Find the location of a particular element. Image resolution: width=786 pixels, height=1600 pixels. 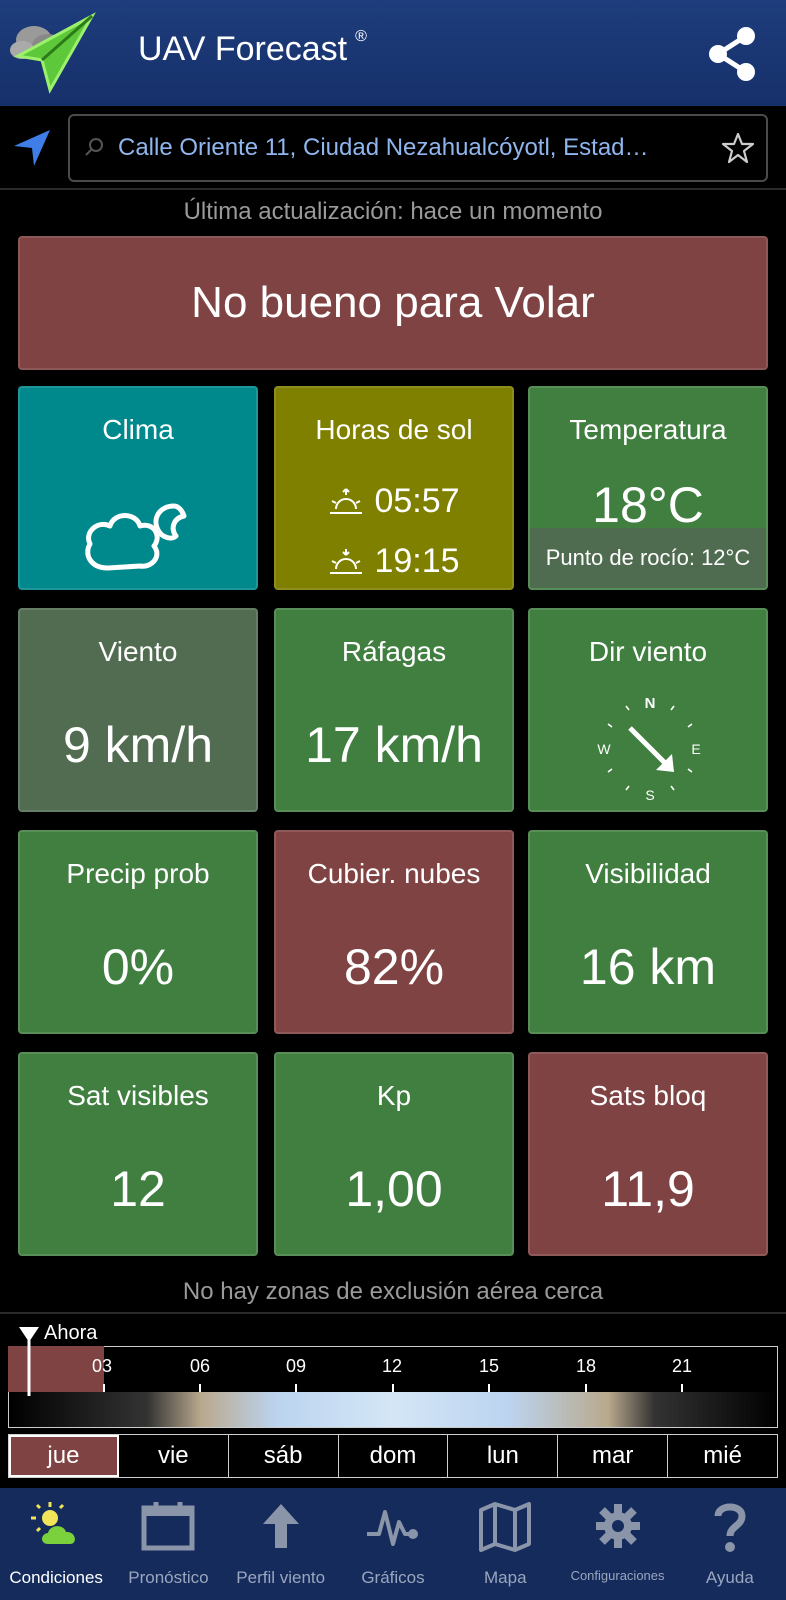

tile-label: Kp is located at coordinates (394, 1095).